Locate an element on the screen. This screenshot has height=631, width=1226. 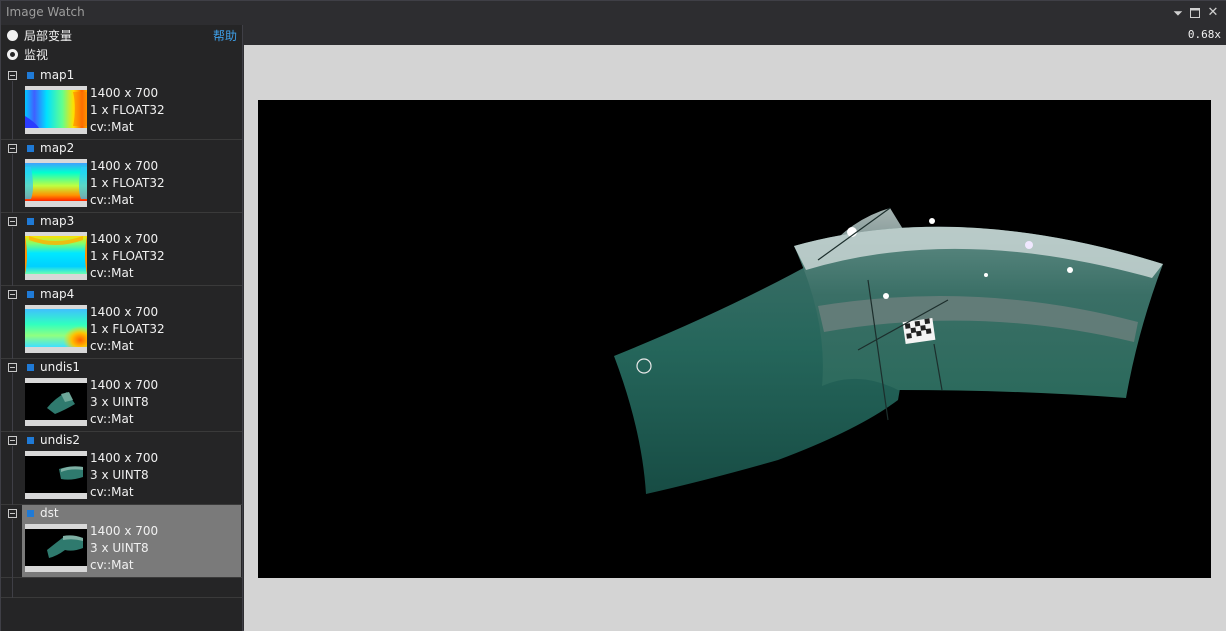
item-name: map2 is located at coordinates (57, 148).